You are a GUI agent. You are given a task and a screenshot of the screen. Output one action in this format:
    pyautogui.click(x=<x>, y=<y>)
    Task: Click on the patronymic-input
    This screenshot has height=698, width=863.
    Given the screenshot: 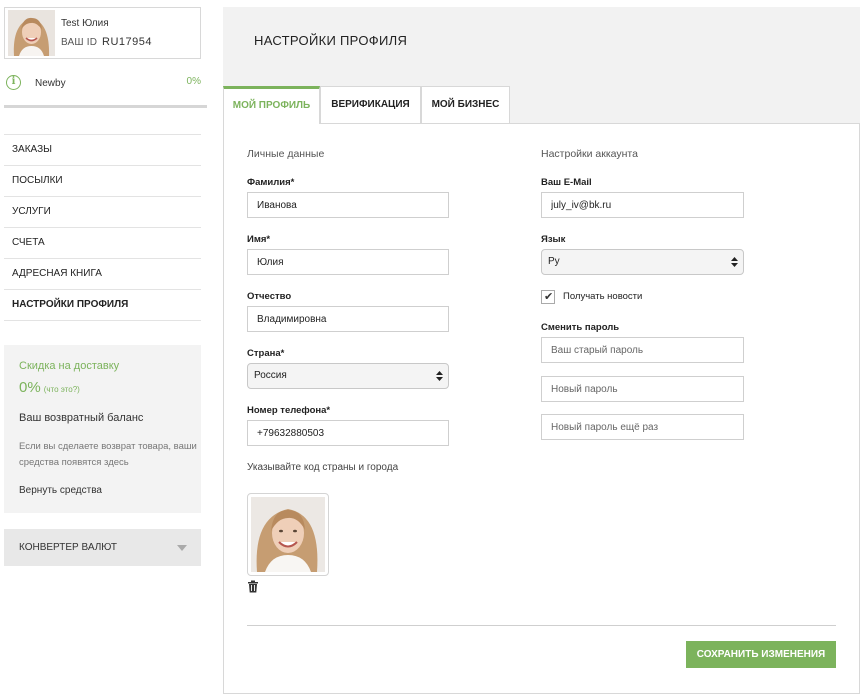 What is the action you would take?
    pyautogui.click(x=348, y=319)
    